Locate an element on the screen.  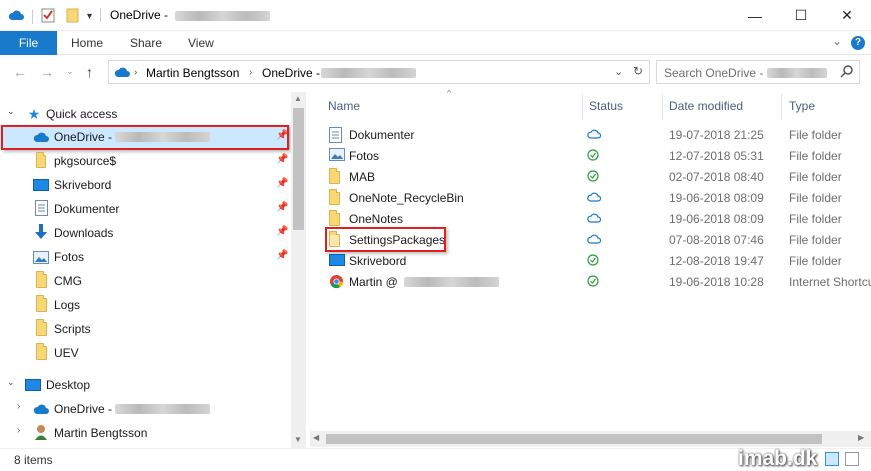
customize-qat-icon: ▾ is located at coordinates (89, 16).